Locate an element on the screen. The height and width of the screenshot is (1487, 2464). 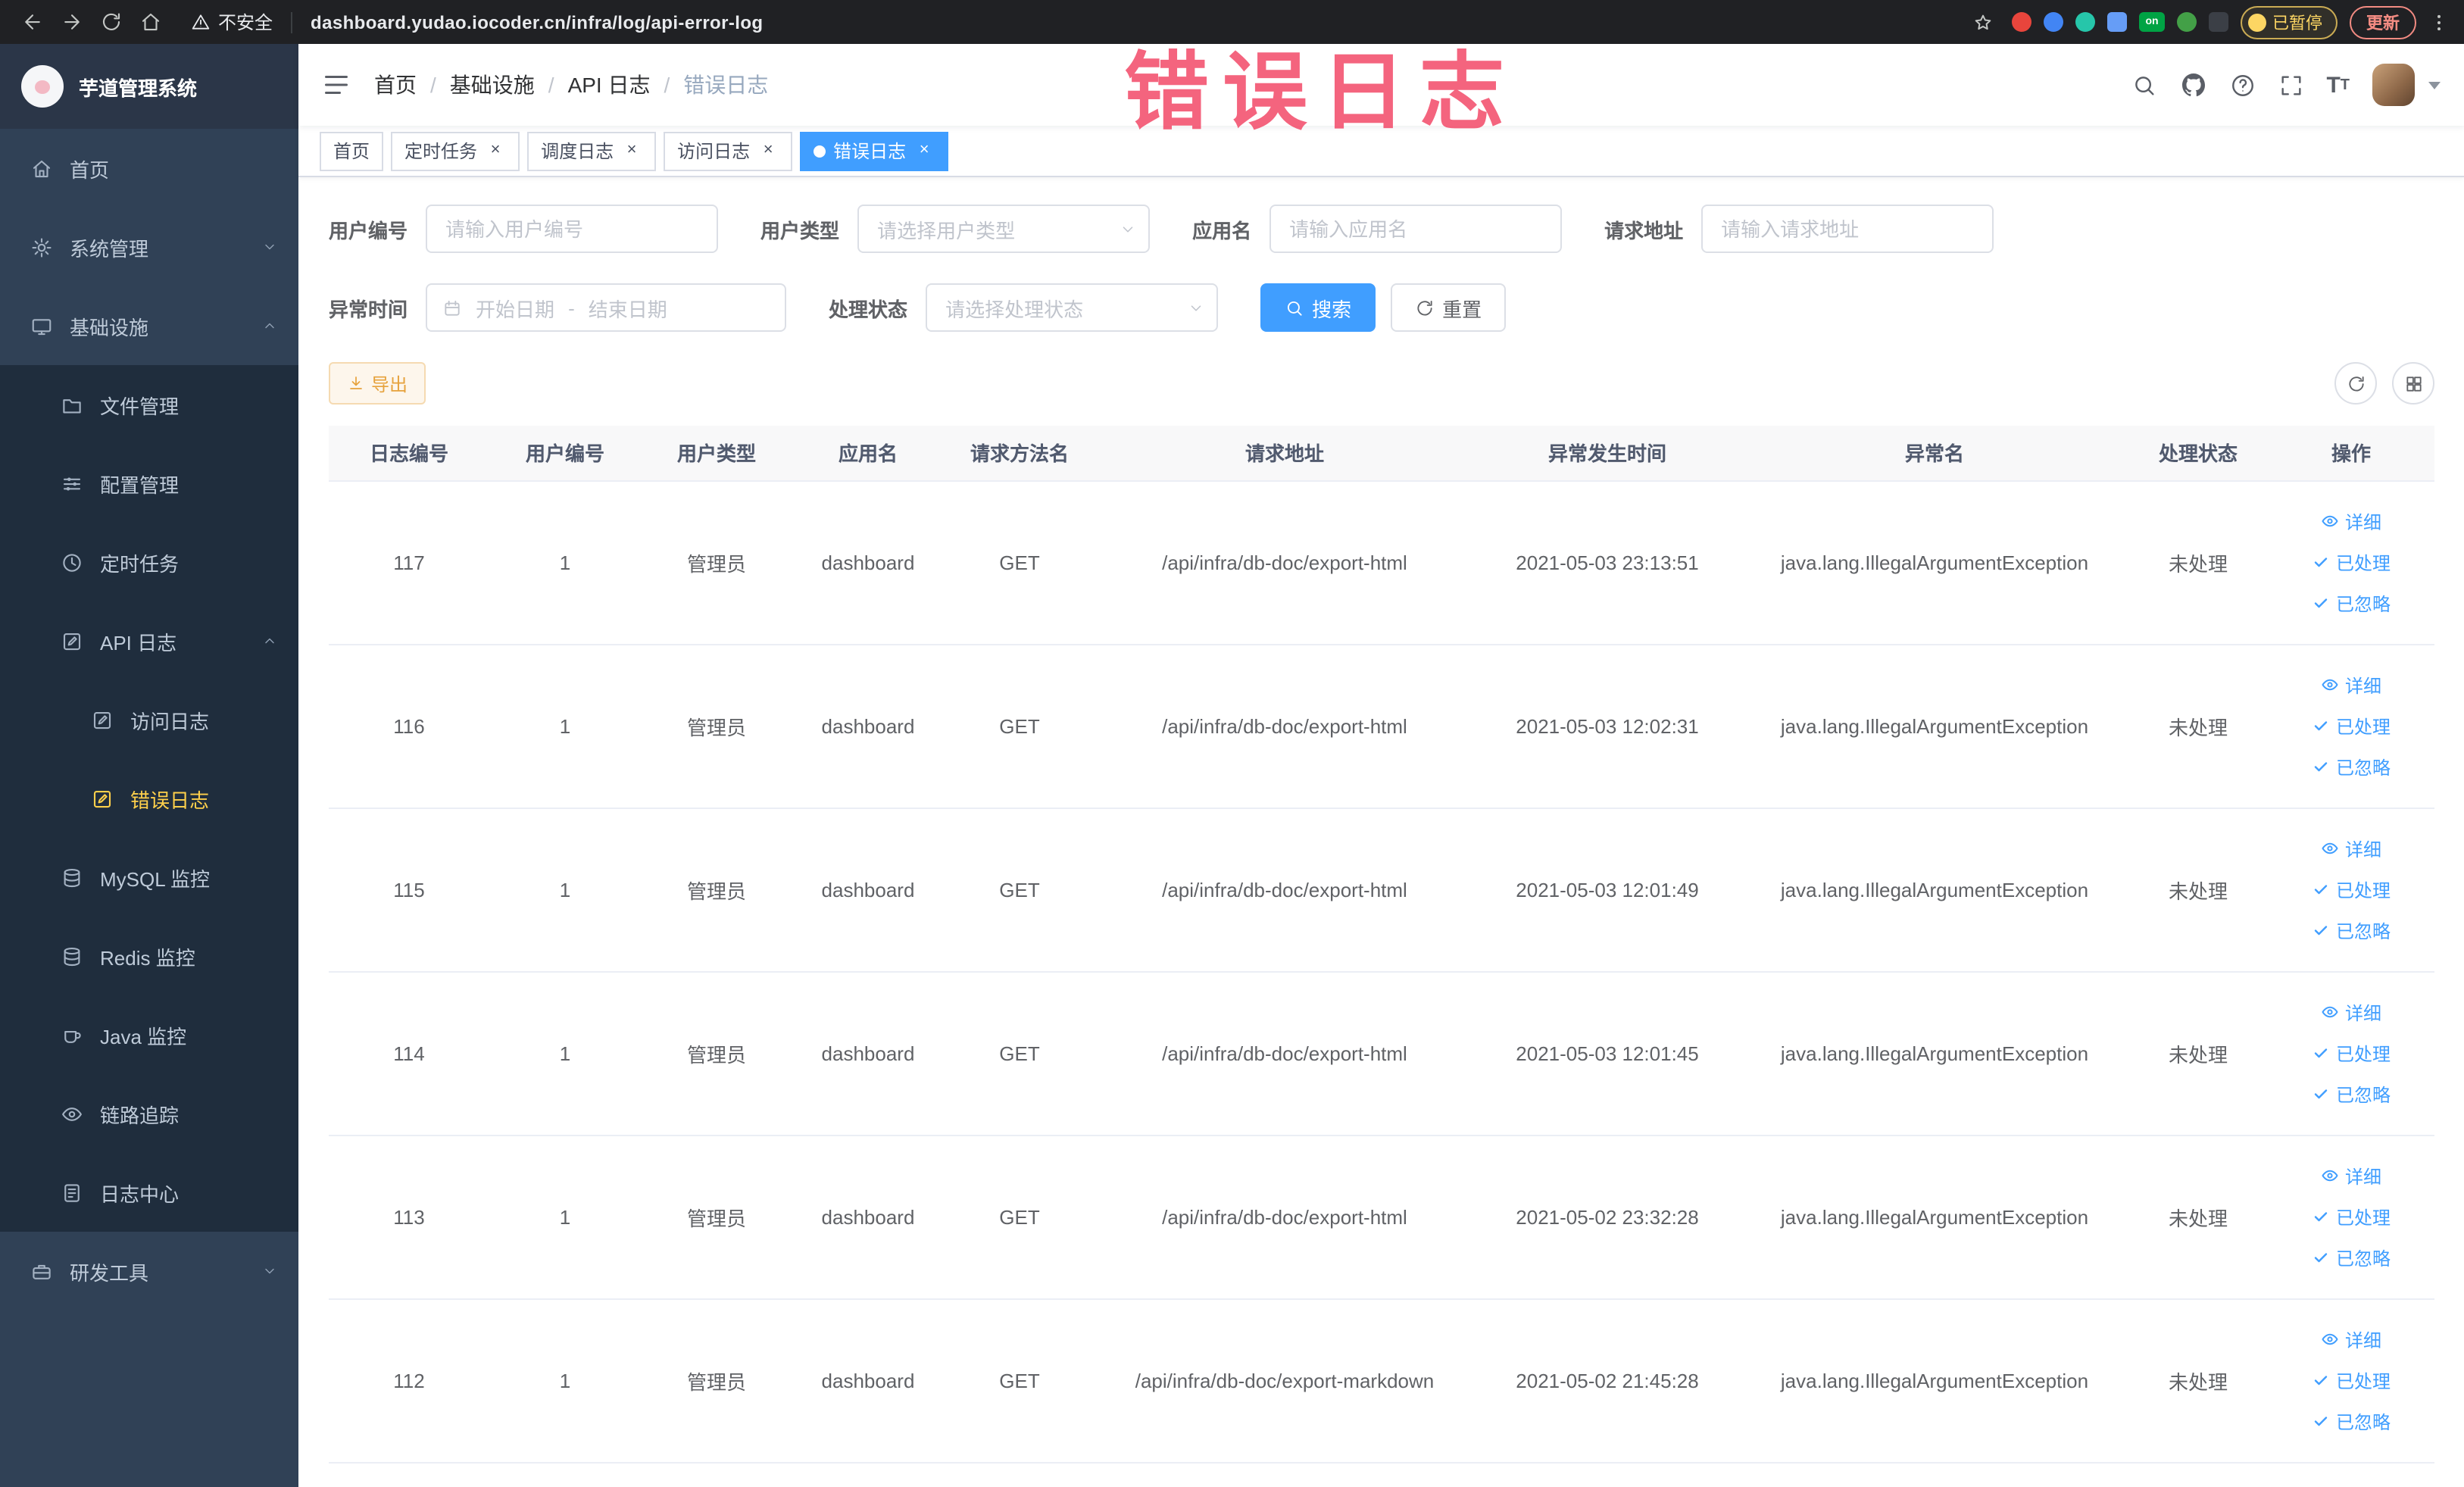
sidebar-item-java-monitor: Java 监控 is located at coordinates (149, 1034).